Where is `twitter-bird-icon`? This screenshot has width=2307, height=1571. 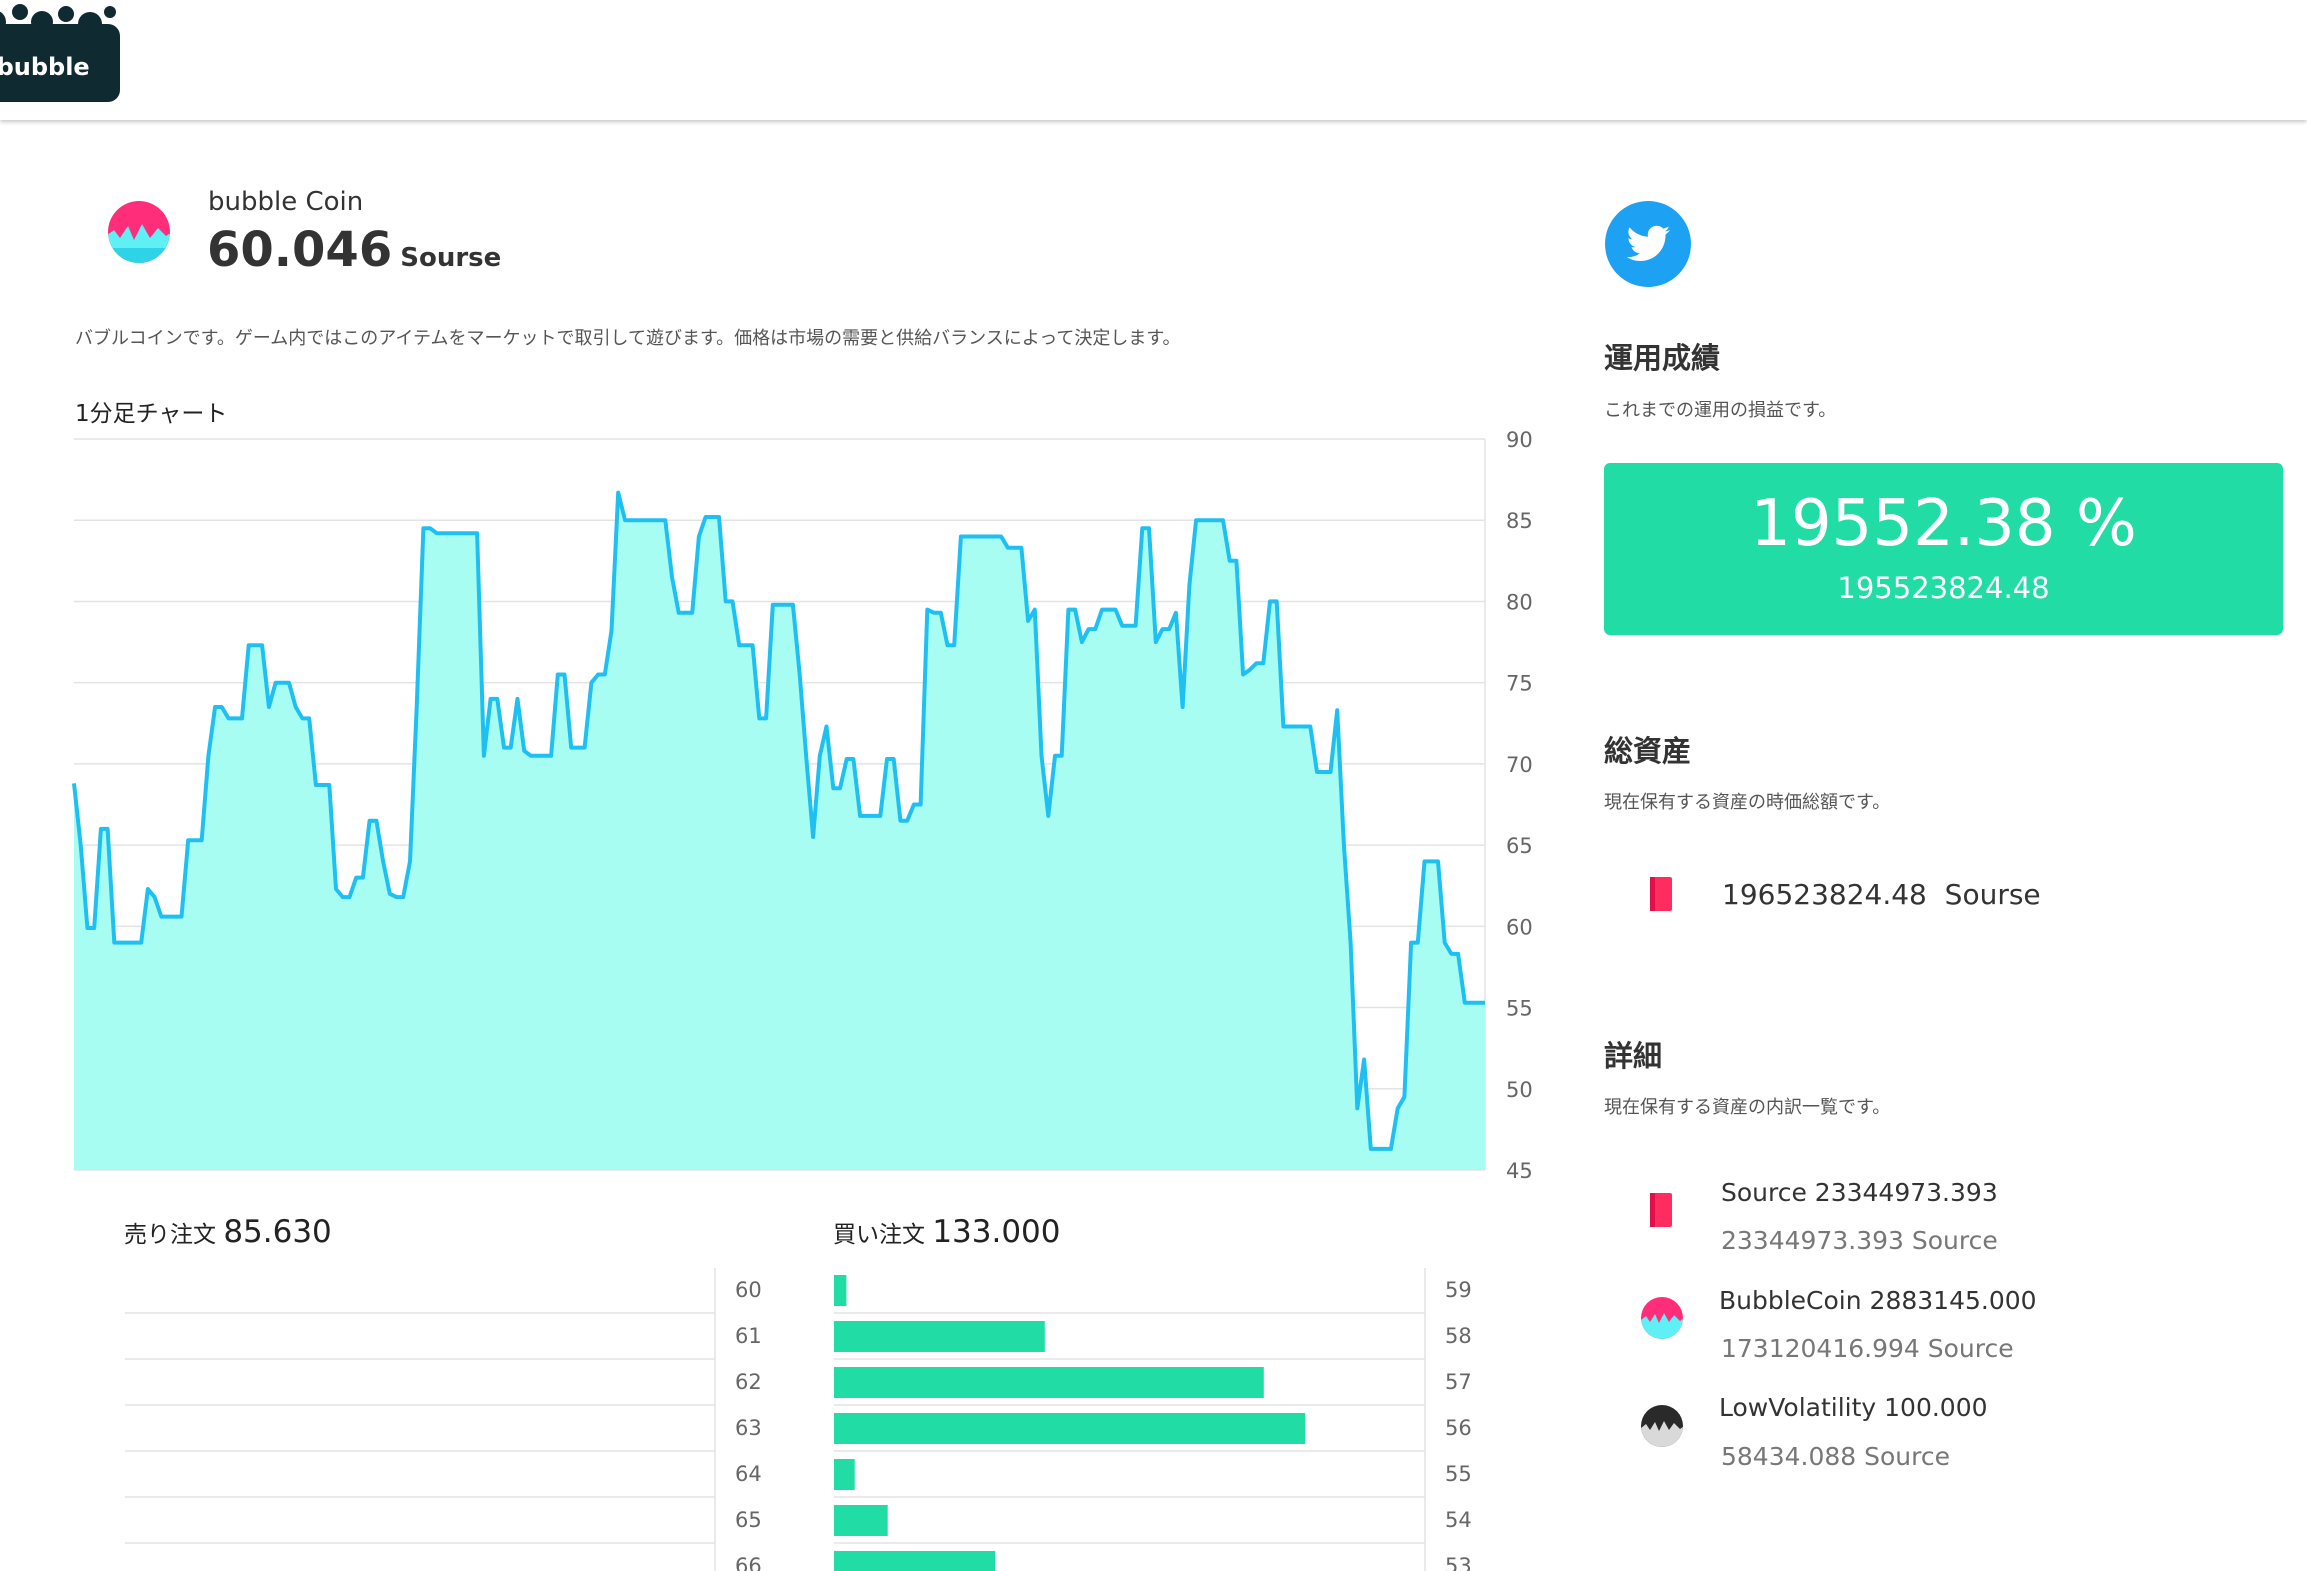
twitter-bird-icon is located at coordinates (1648, 244).